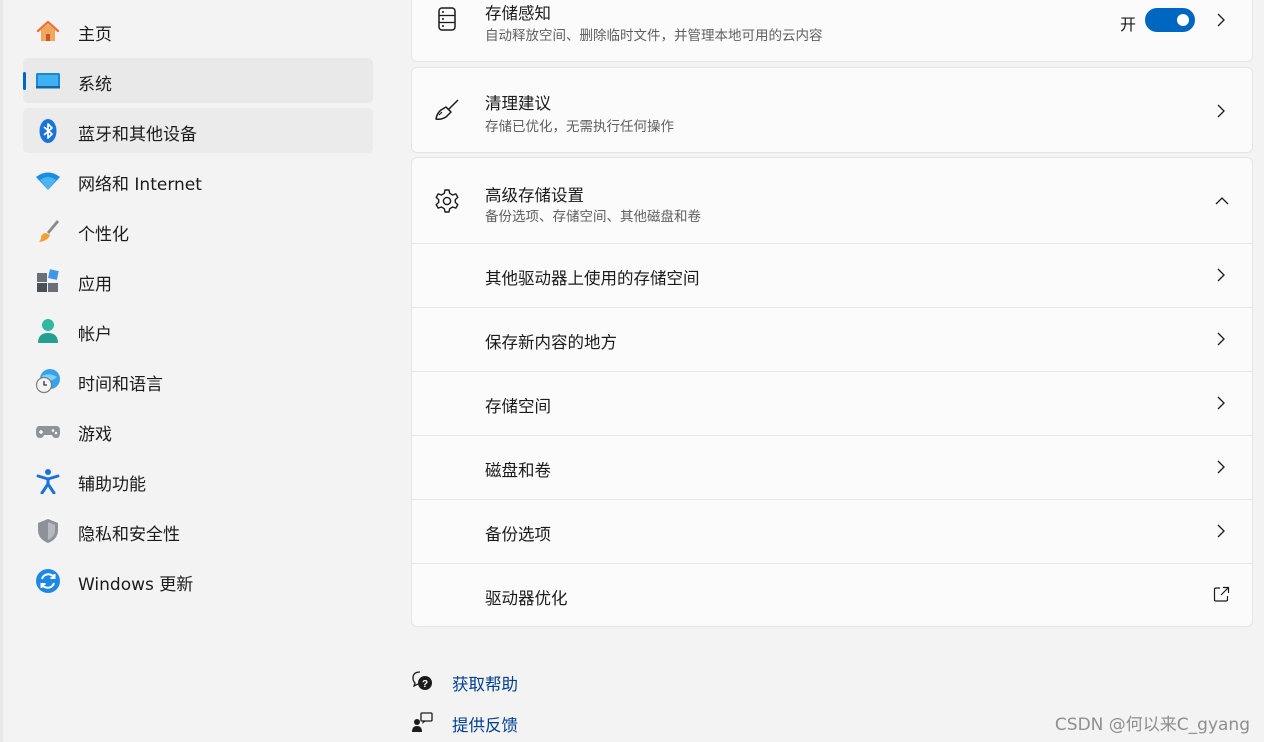 This screenshot has height=742, width=1264. I want to click on row-label: 其他驱动器上使用的存储空间, so click(592, 278).